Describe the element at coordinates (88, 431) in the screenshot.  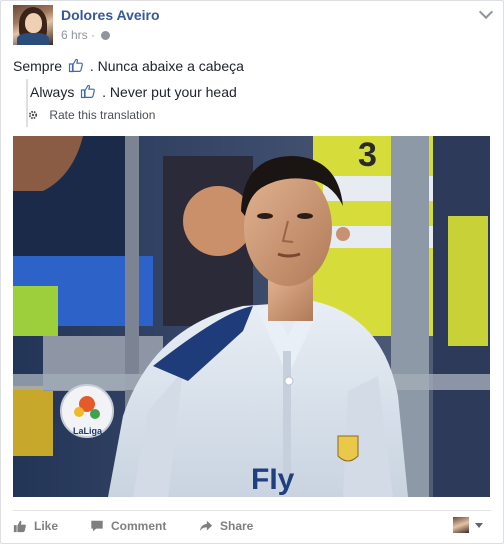
I see `badge-text: LaLiga` at that location.